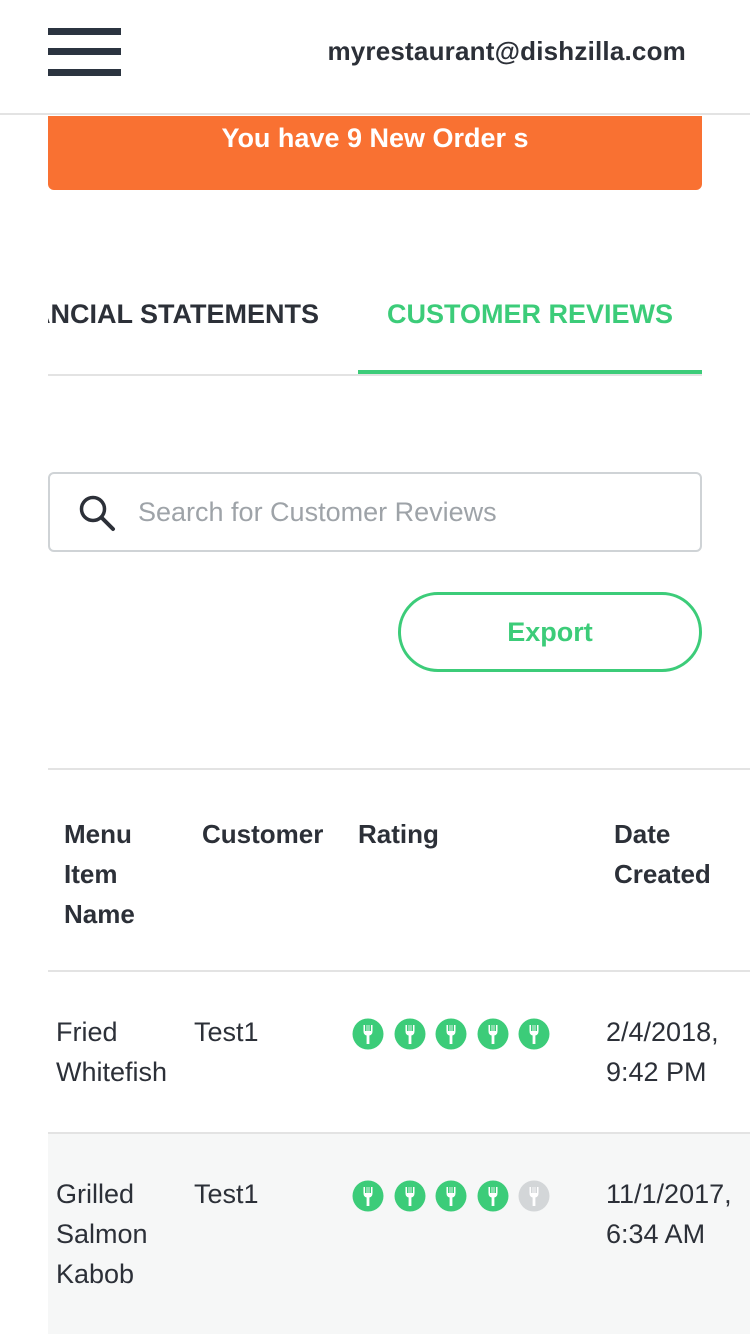 The width and height of the screenshot is (750, 1334). What do you see at coordinates (530, 327) in the screenshot?
I see `tab-customer-reviews: CUSTOMER REVIEWS` at bounding box center [530, 327].